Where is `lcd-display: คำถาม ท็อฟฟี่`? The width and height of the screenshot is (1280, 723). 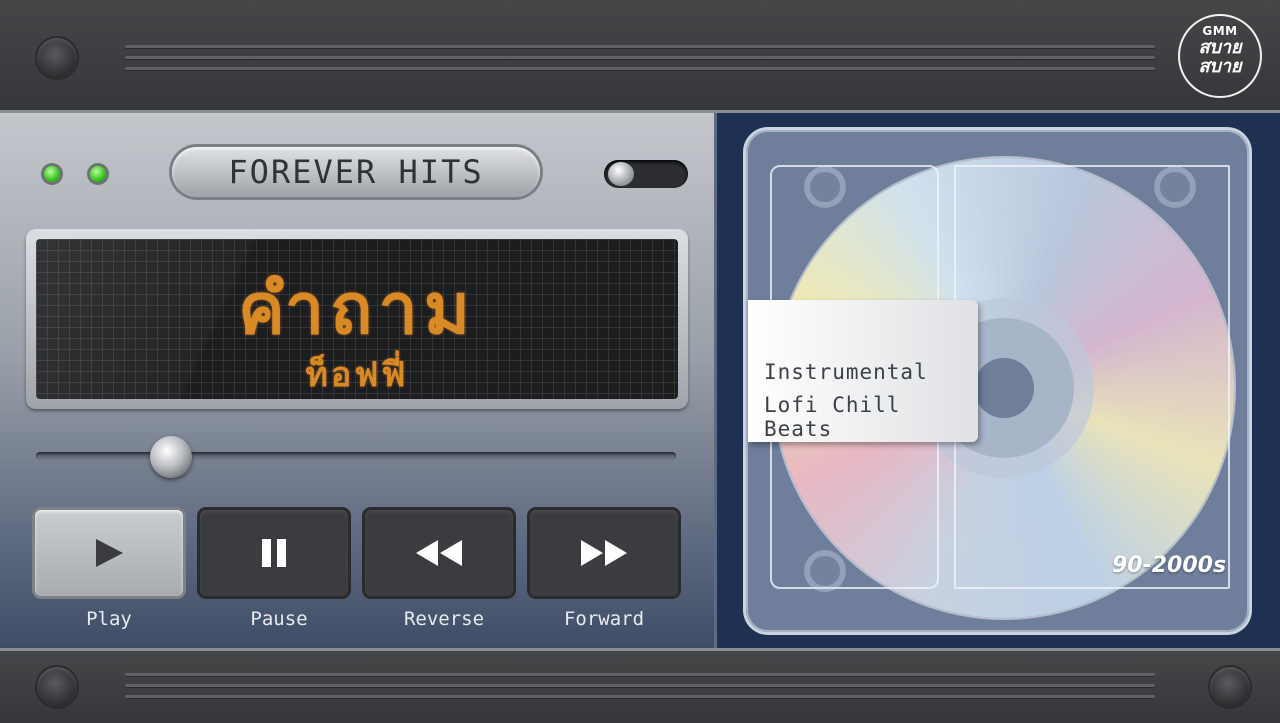 lcd-display: คำถาม ท็อฟฟี่ is located at coordinates (357, 319).